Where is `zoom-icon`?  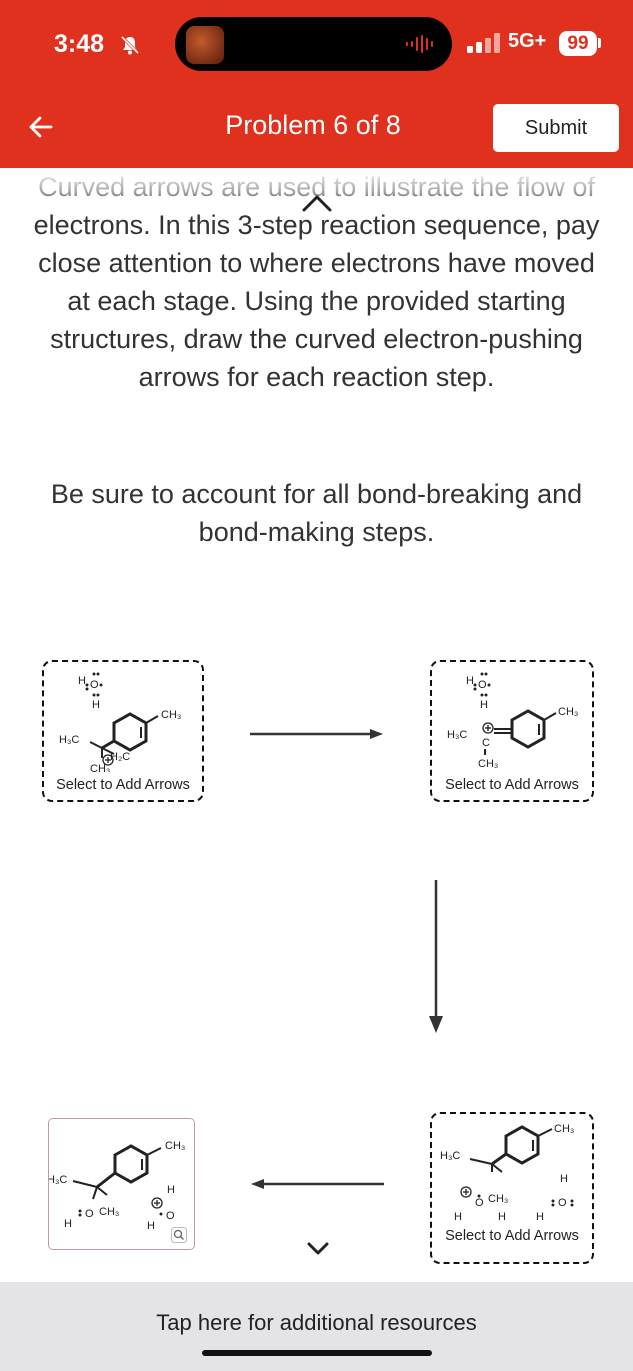
zoom-icon is located at coordinates (179, 1235).